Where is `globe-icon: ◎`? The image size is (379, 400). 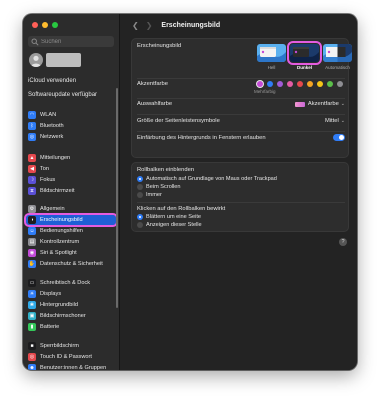
globe-icon: ◎ is located at coordinates (32, 137).